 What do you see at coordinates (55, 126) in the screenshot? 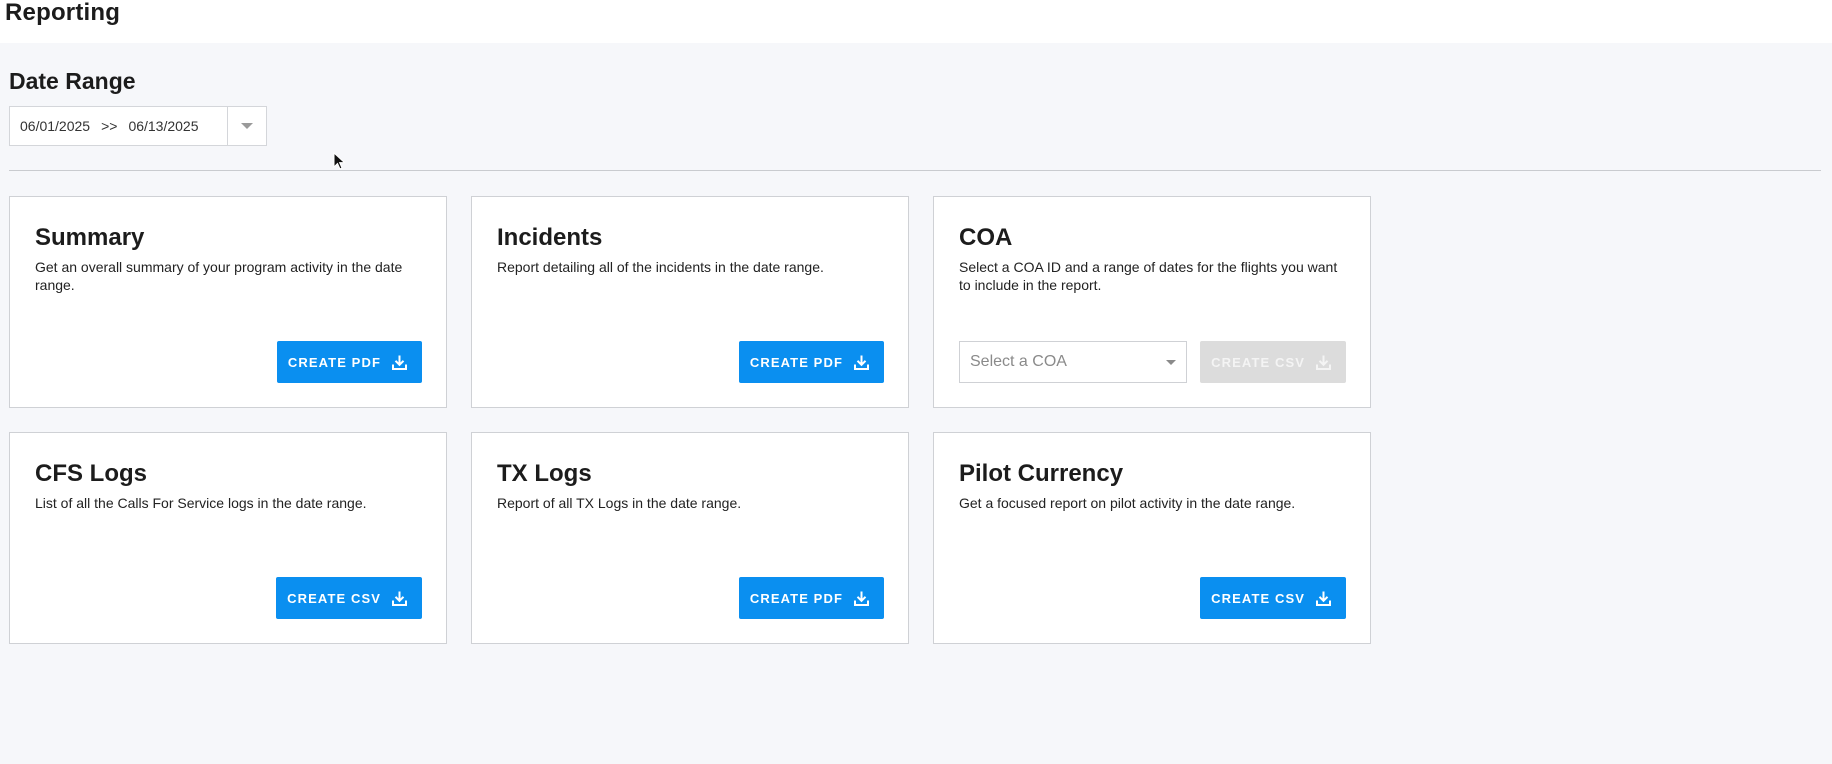
I see `start-date: 06/01/2025` at bounding box center [55, 126].